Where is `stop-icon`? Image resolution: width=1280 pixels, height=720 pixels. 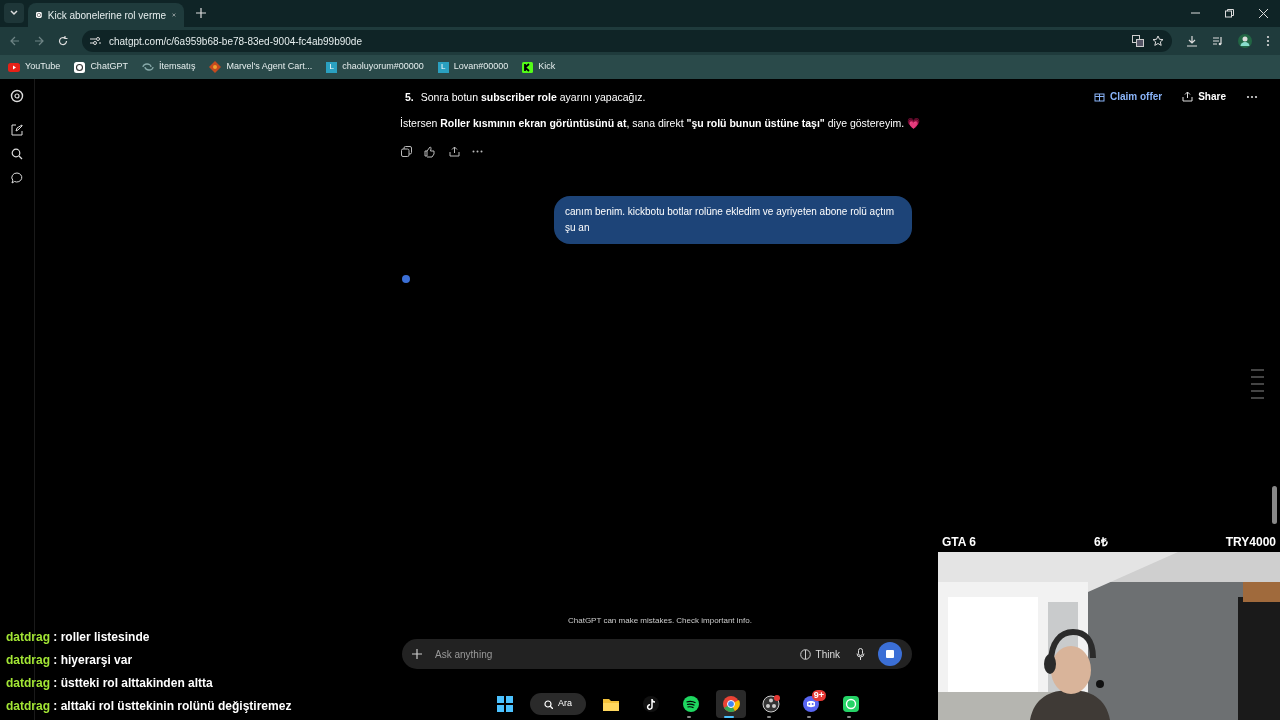 stop-icon is located at coordinates (890, 654).